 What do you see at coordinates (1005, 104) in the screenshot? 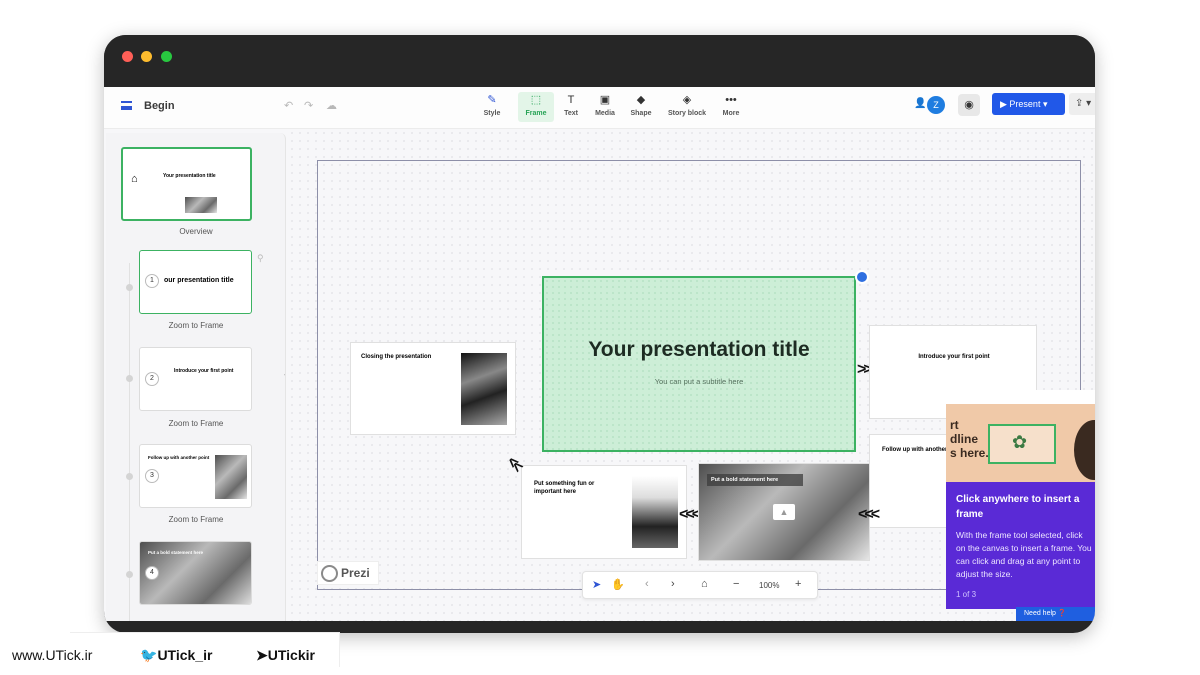
I see `play-icon: ▶` at bounding box center [1005, 104].